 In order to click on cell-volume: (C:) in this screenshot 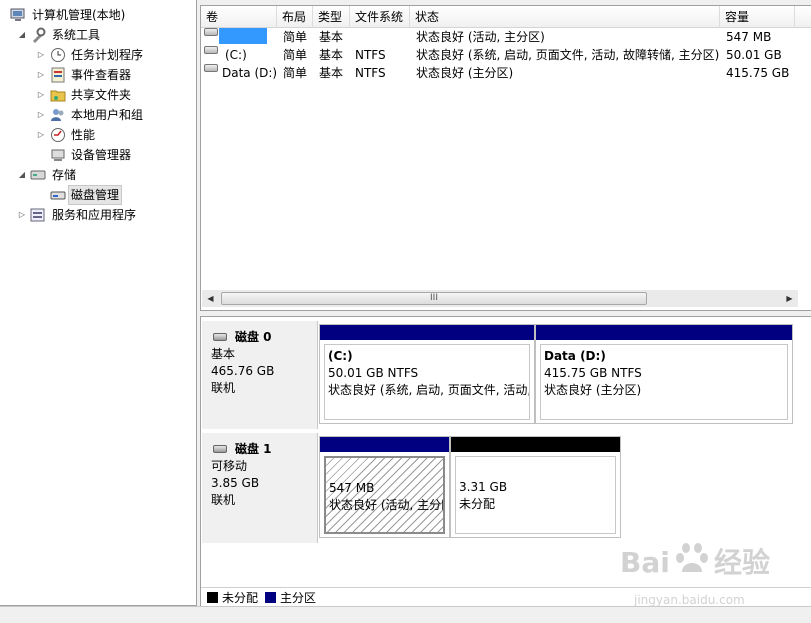, I will do `click(236, 55)`.